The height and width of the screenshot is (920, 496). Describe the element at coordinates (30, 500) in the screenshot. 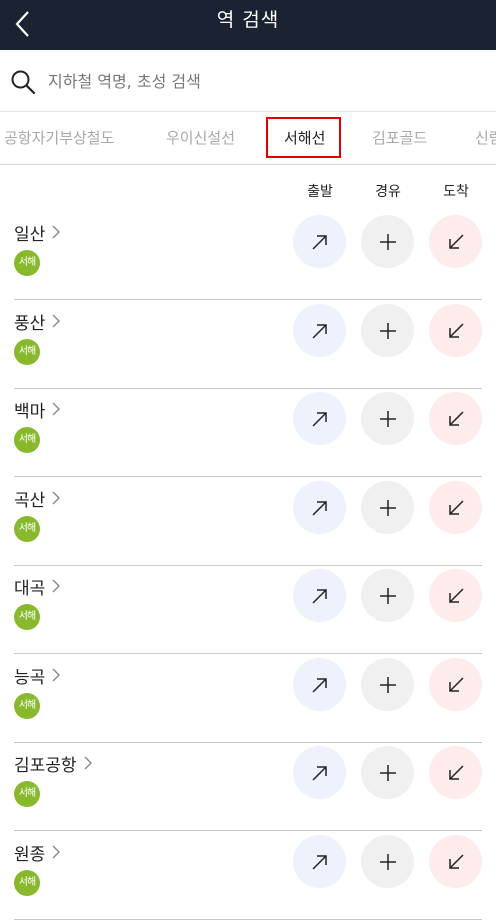

I see `station-name: 곡산` at that location.